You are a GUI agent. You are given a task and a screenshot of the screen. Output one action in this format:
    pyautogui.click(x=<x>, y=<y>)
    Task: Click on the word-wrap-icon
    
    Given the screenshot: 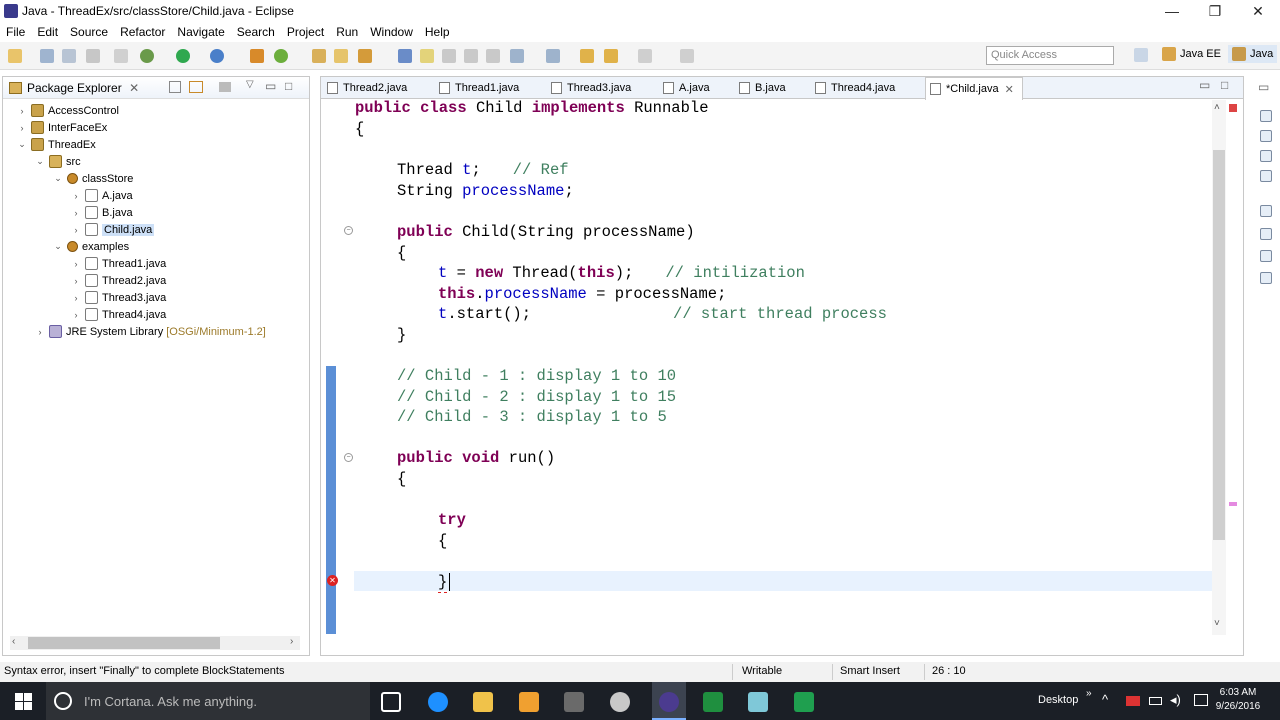 What is the action you would take?
    pyautogui.click(x=493, y=56)
    